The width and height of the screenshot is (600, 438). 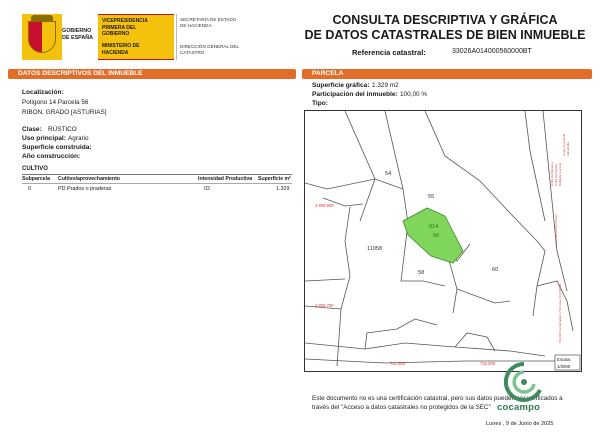 What do you see at coordinates (36, 179) in the screenshot?
I see `th-subparcela: Subparcela` at bounding box center [36, 179].